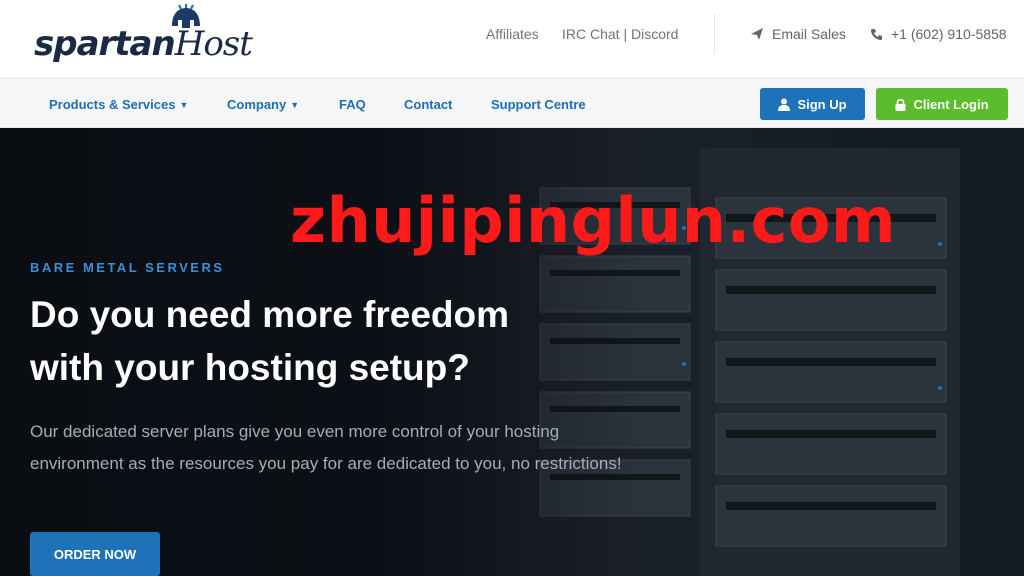 Image resolution: width=1024 pixels, height=576 pixels. I want to click on phone-link: +1 (602) 910-5858, so click(938, 34).